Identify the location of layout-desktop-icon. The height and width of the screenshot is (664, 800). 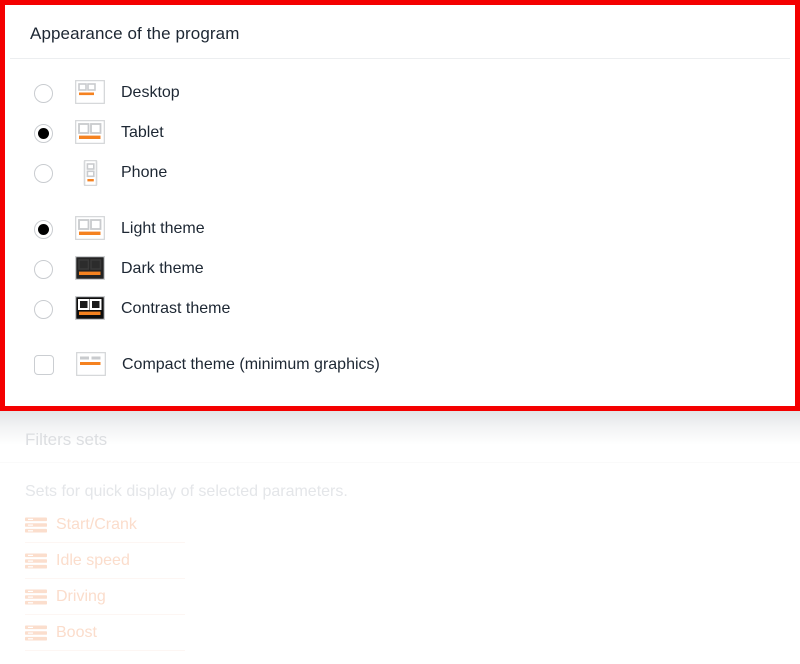
(90, 93).